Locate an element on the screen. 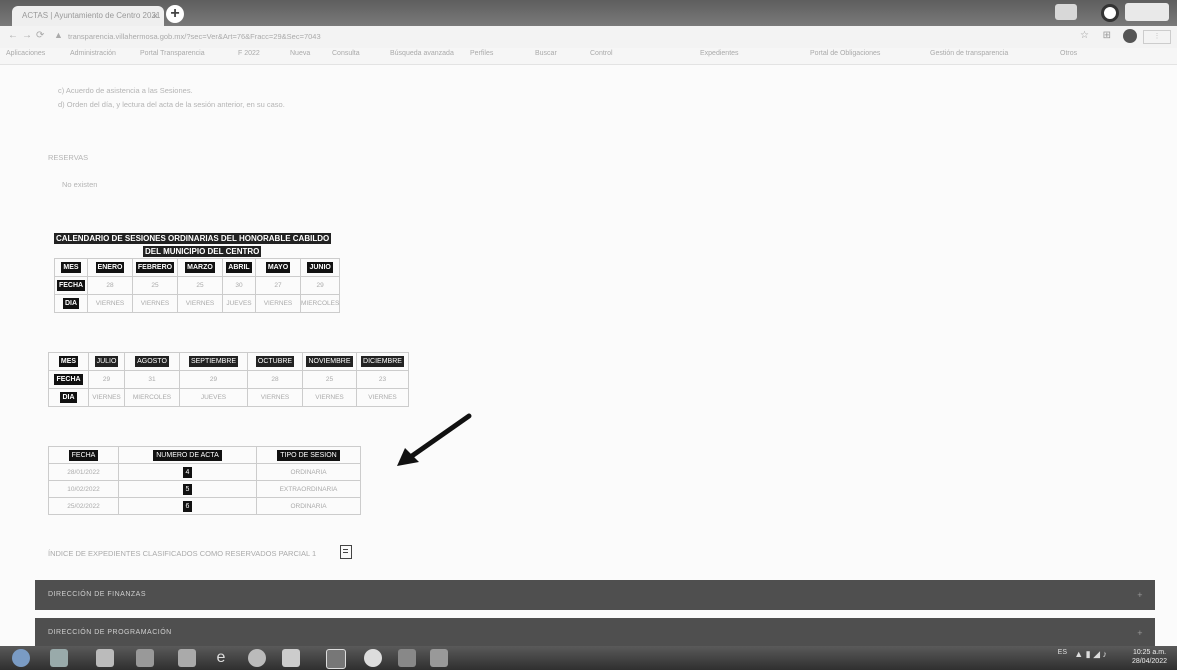 The image size is (1177, 670). table-row: 10/02/2022 5 EXTRAORDINARIA is located at coordinates (204, 489).